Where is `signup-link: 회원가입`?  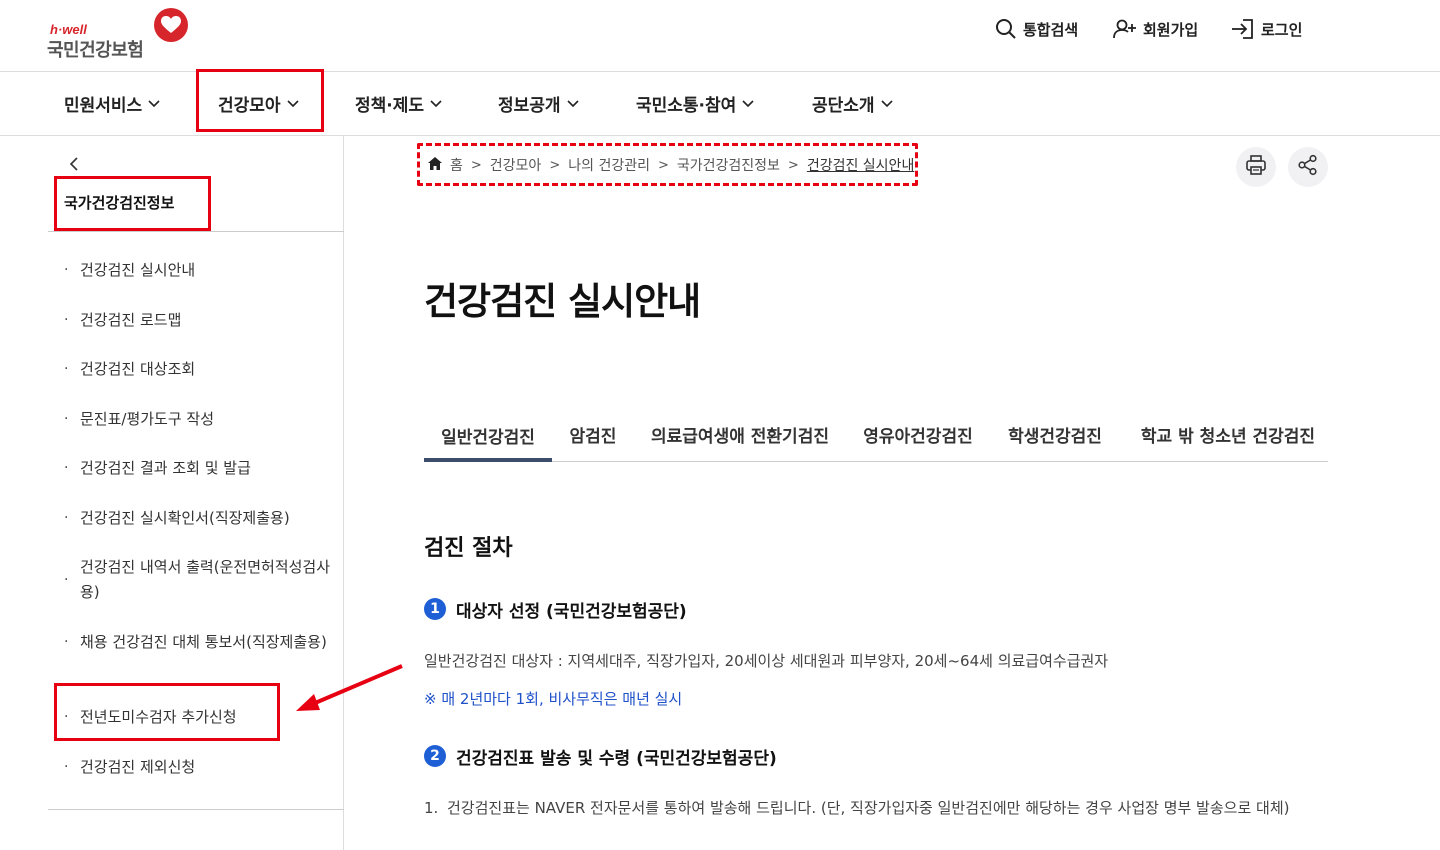 signup-link: 회원가입 is located at coordinates (1155, 29).